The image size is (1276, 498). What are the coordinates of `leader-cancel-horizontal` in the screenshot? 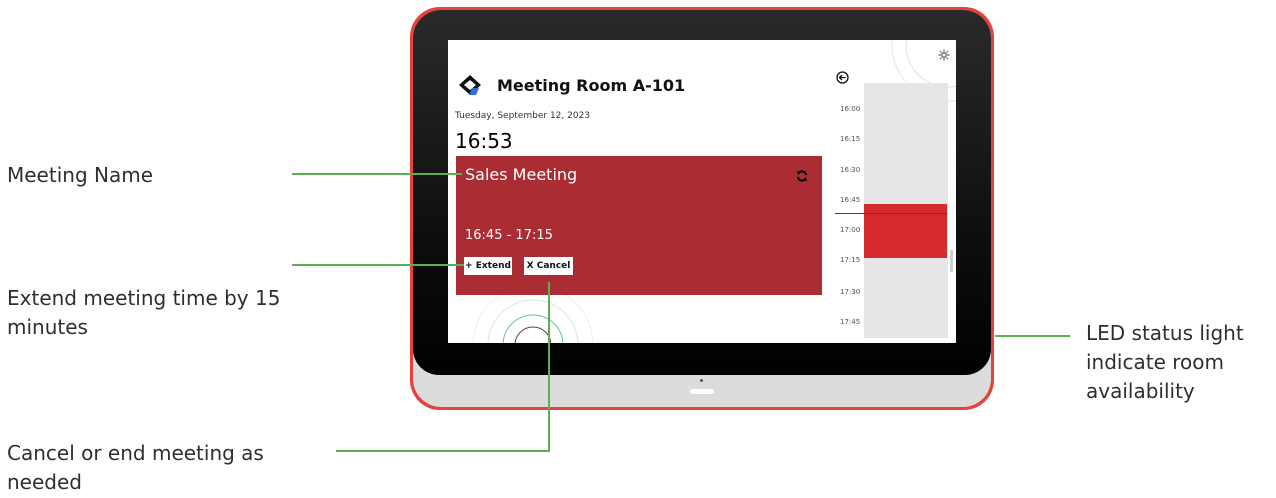 It's located at (443, 451).